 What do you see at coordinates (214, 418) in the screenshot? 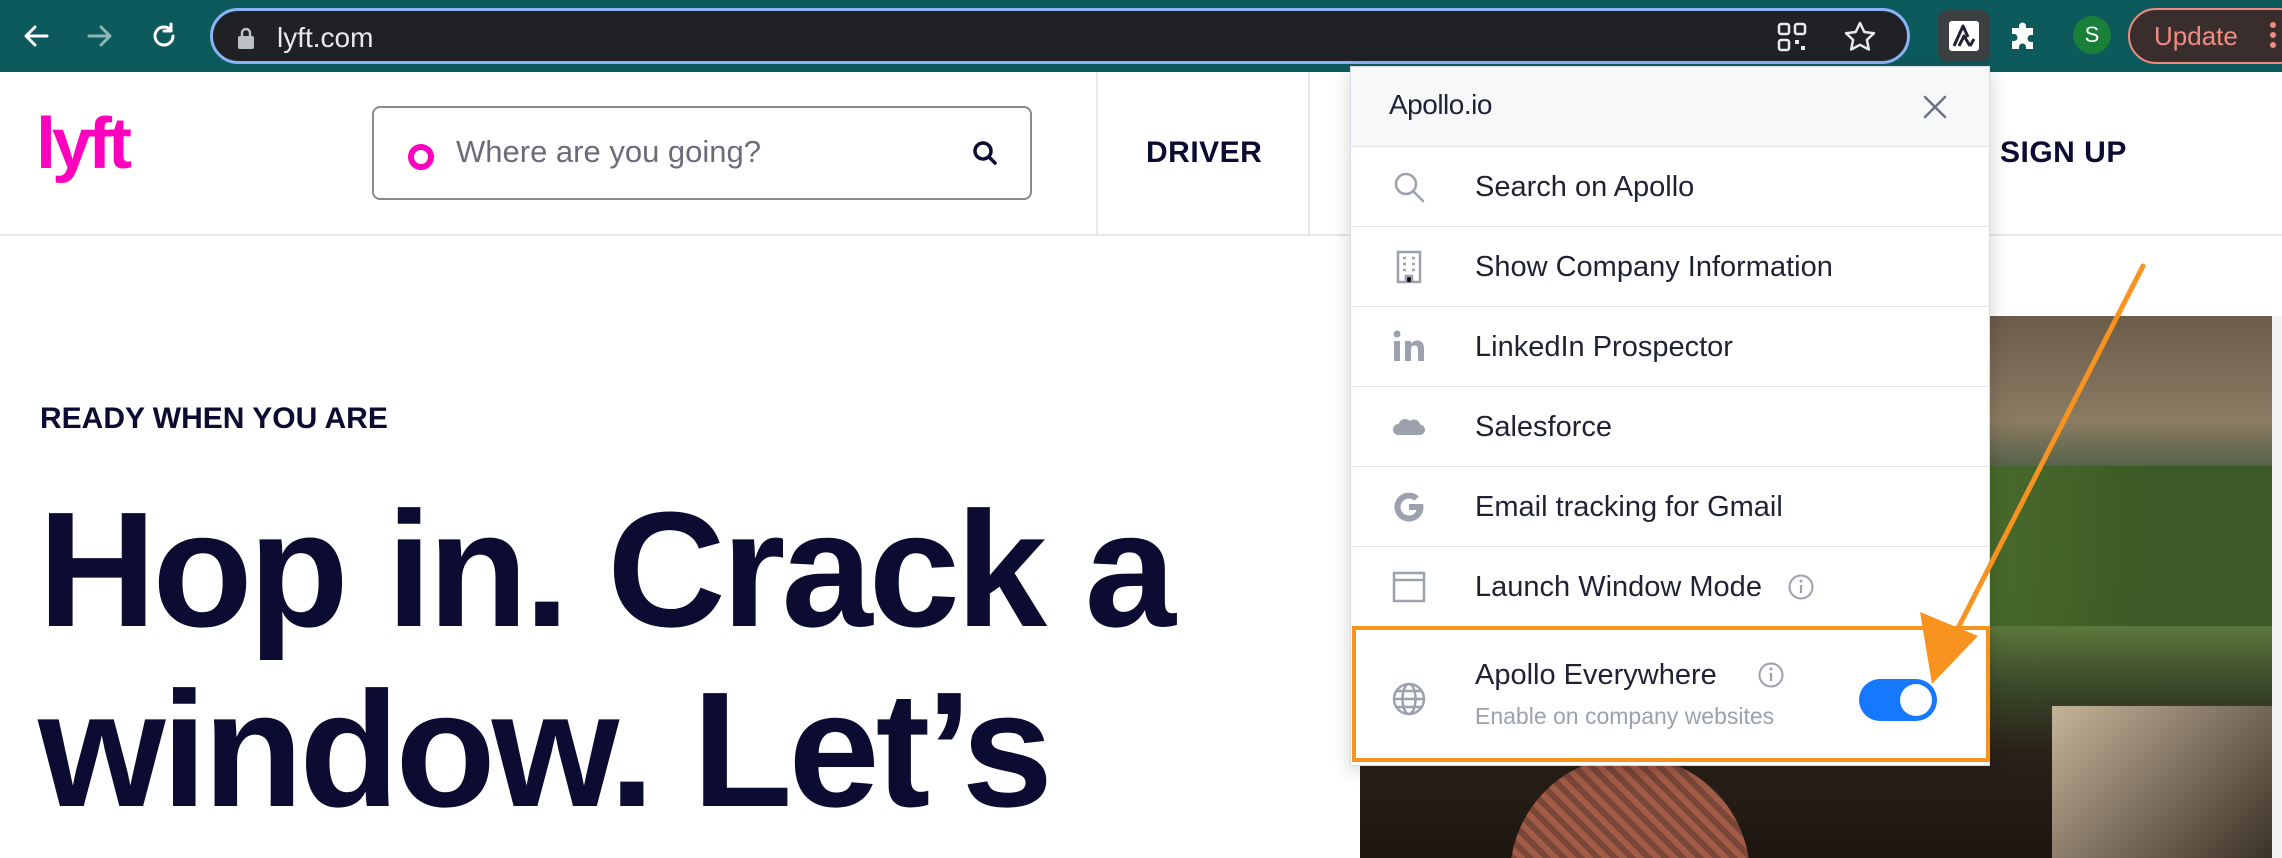
I see `hero-eyebrow: READY WHEN YOU ARE` at bounding box center [214, 418].